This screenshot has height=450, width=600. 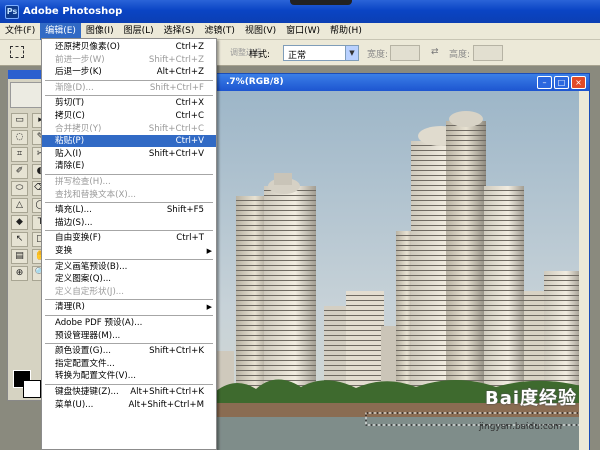 What do you see at coordinates (129, 103) in the screenshot?
I see `edit-menu-item: 剪切(T) Ctrl+X` at bounding box center [129, 103].